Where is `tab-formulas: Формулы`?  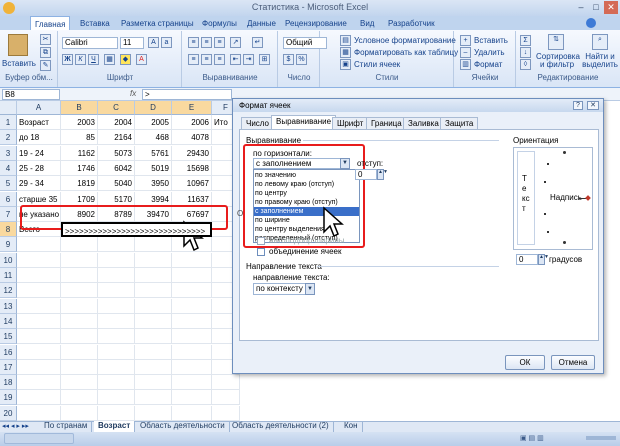 tab-formulas: Формулы is located at coordinates (219, 23).